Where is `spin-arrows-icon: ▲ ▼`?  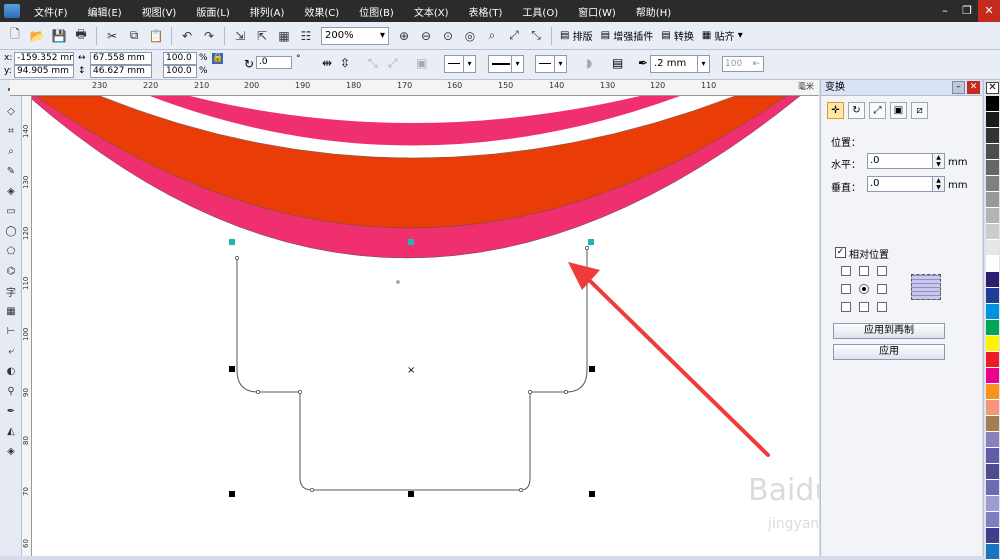
spin-arrows-icon: ▲ ▼ is located at coordinates (938, 184).